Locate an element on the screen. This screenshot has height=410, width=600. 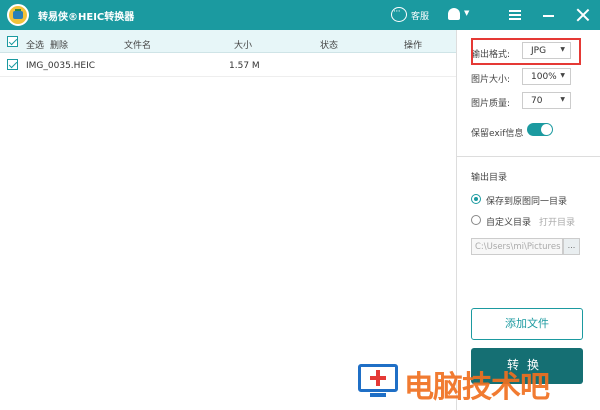
computer-medical-icon is located at coordinates (378, 380).